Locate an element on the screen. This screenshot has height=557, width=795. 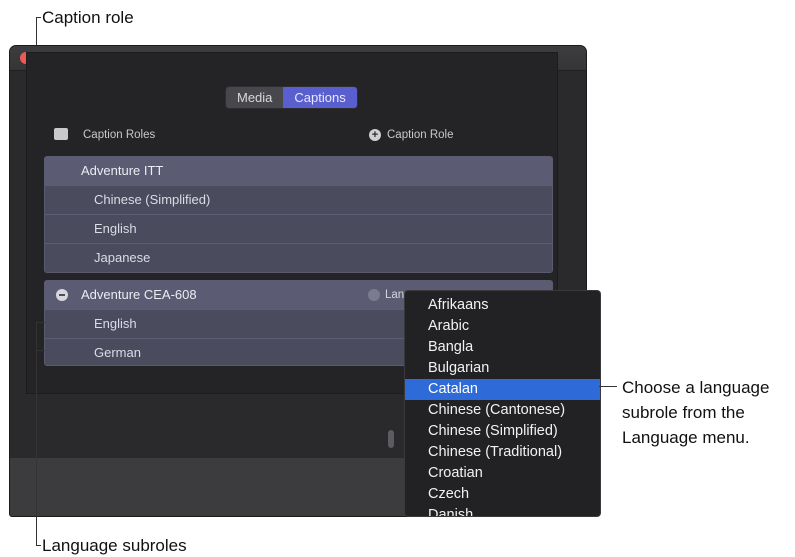
callout-line-language-menu is located at coordinates (608, 386).